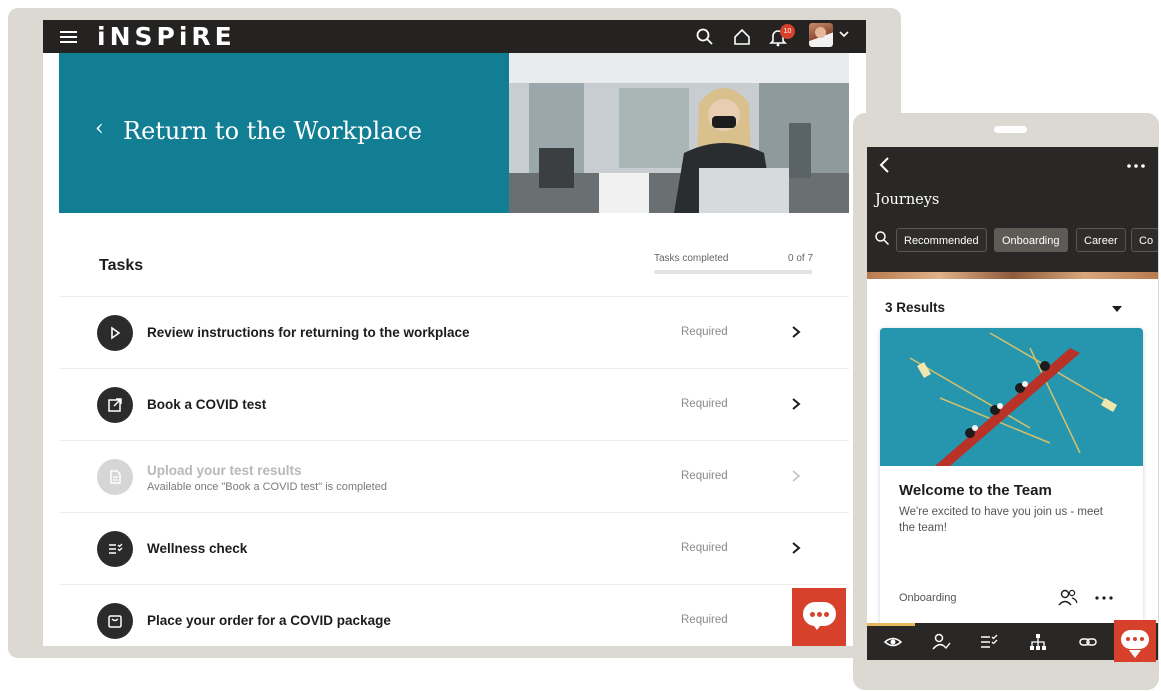  What do you see at coordinates (121, 265) in the screenshot?
I see `tasks-heading: Tasks` at bounding box center [121, 265].